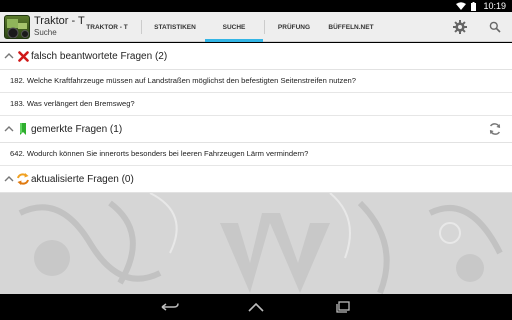 This screenshot has height=320, width=512. What do you see at coordinates (256, 179) in the screenshot?
I see `group-header-updated: aktualisierte Fragen (0)` at bounding box center [256, 179].